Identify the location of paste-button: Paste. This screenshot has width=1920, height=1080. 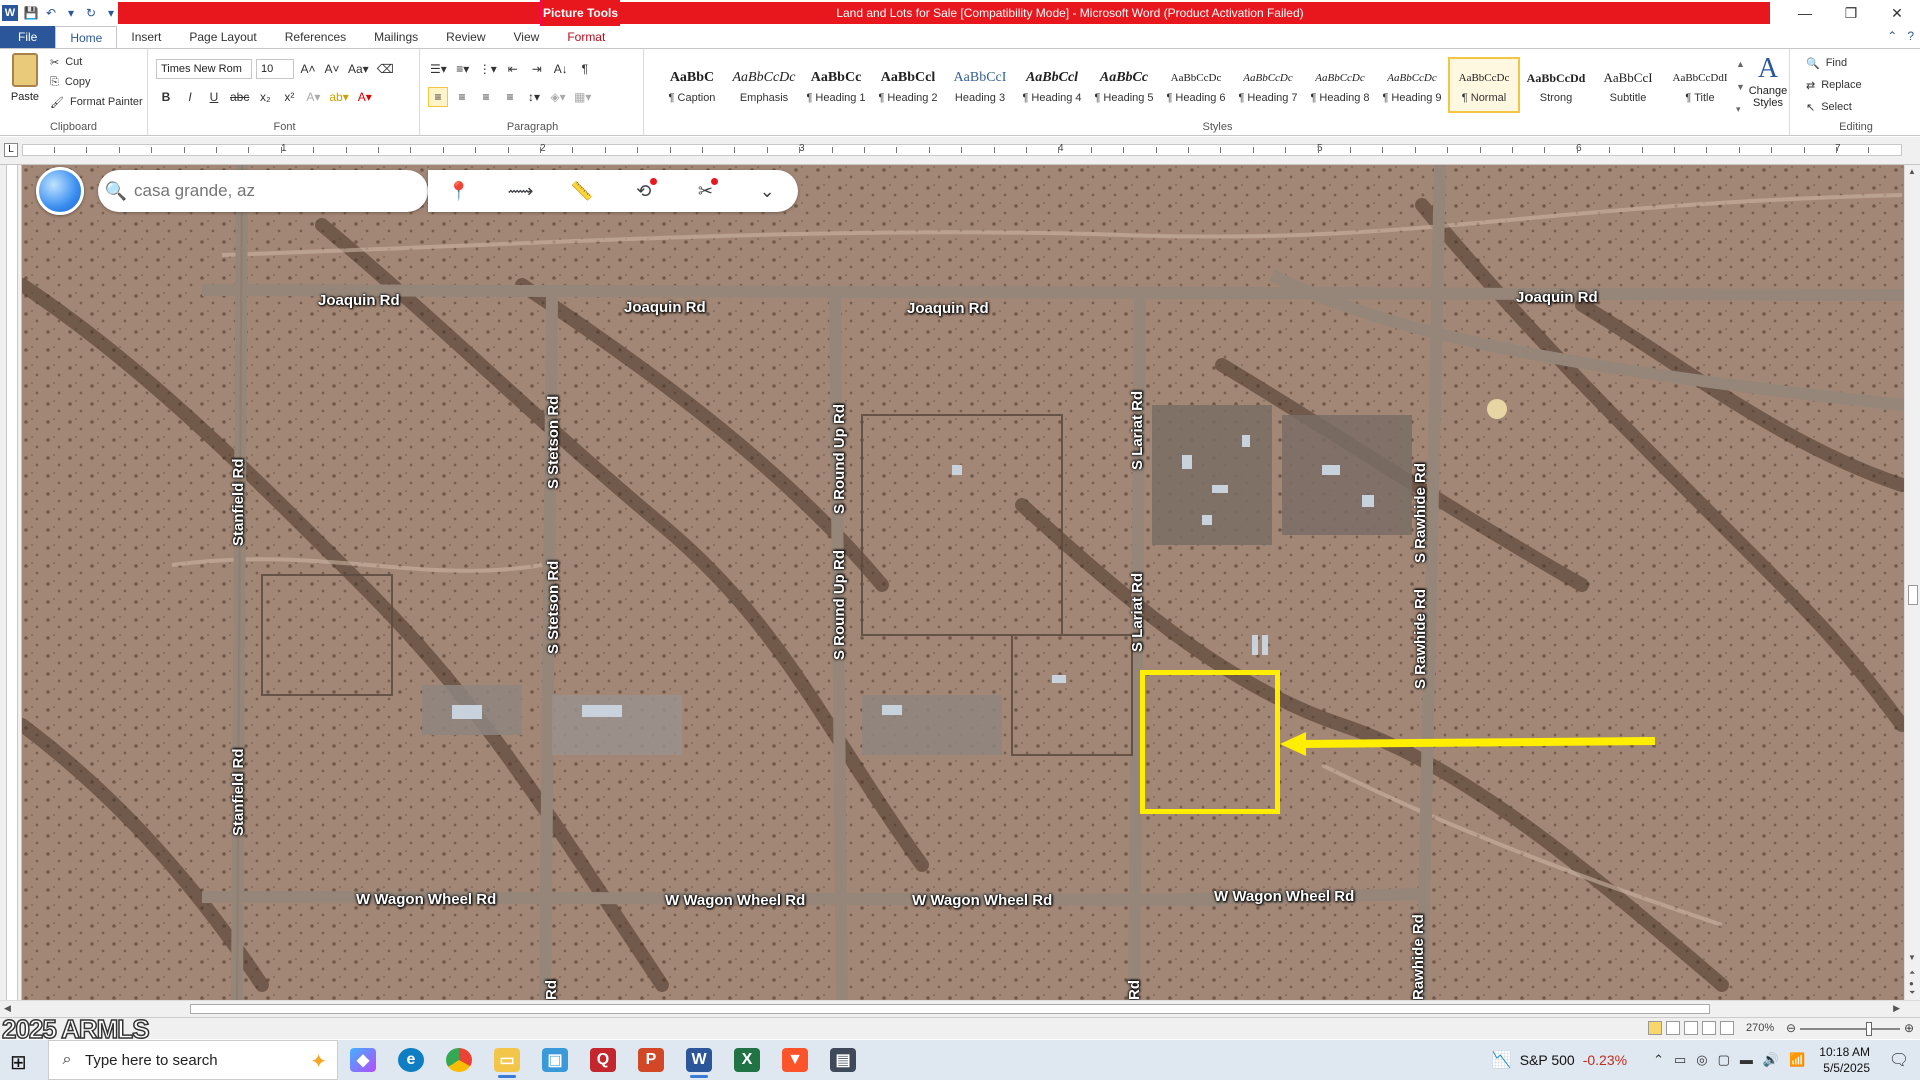
(25, 84).